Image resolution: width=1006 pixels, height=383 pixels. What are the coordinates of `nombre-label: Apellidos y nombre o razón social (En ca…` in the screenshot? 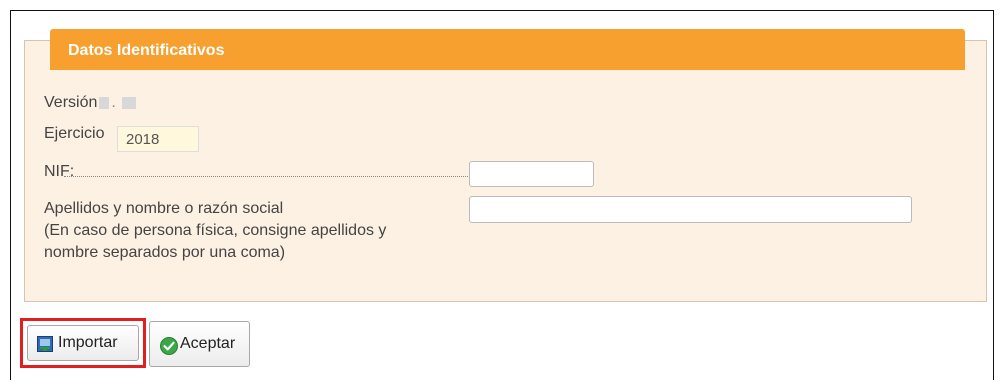 It's located at (215, 231).